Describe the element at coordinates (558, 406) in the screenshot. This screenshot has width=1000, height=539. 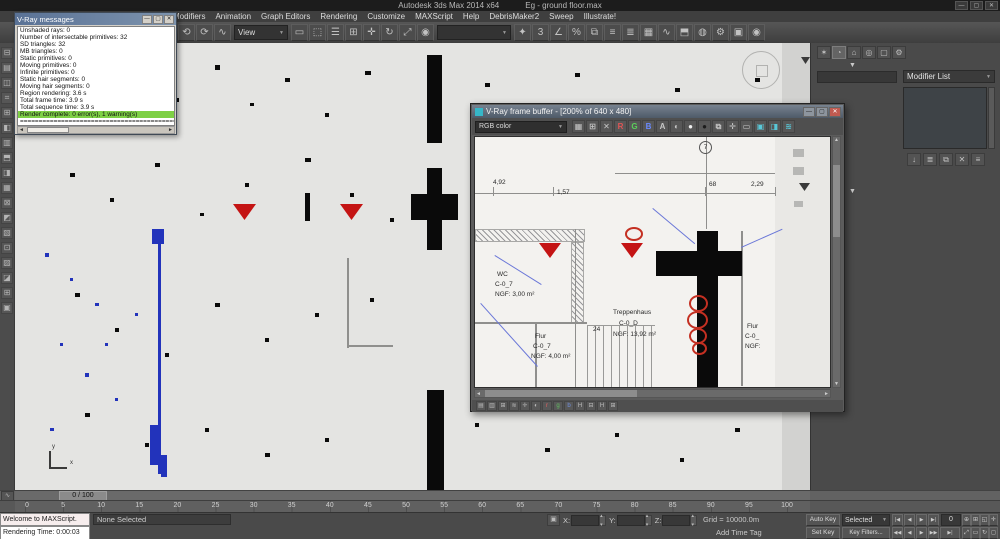
I see `fb-green-icon: g` at that location.